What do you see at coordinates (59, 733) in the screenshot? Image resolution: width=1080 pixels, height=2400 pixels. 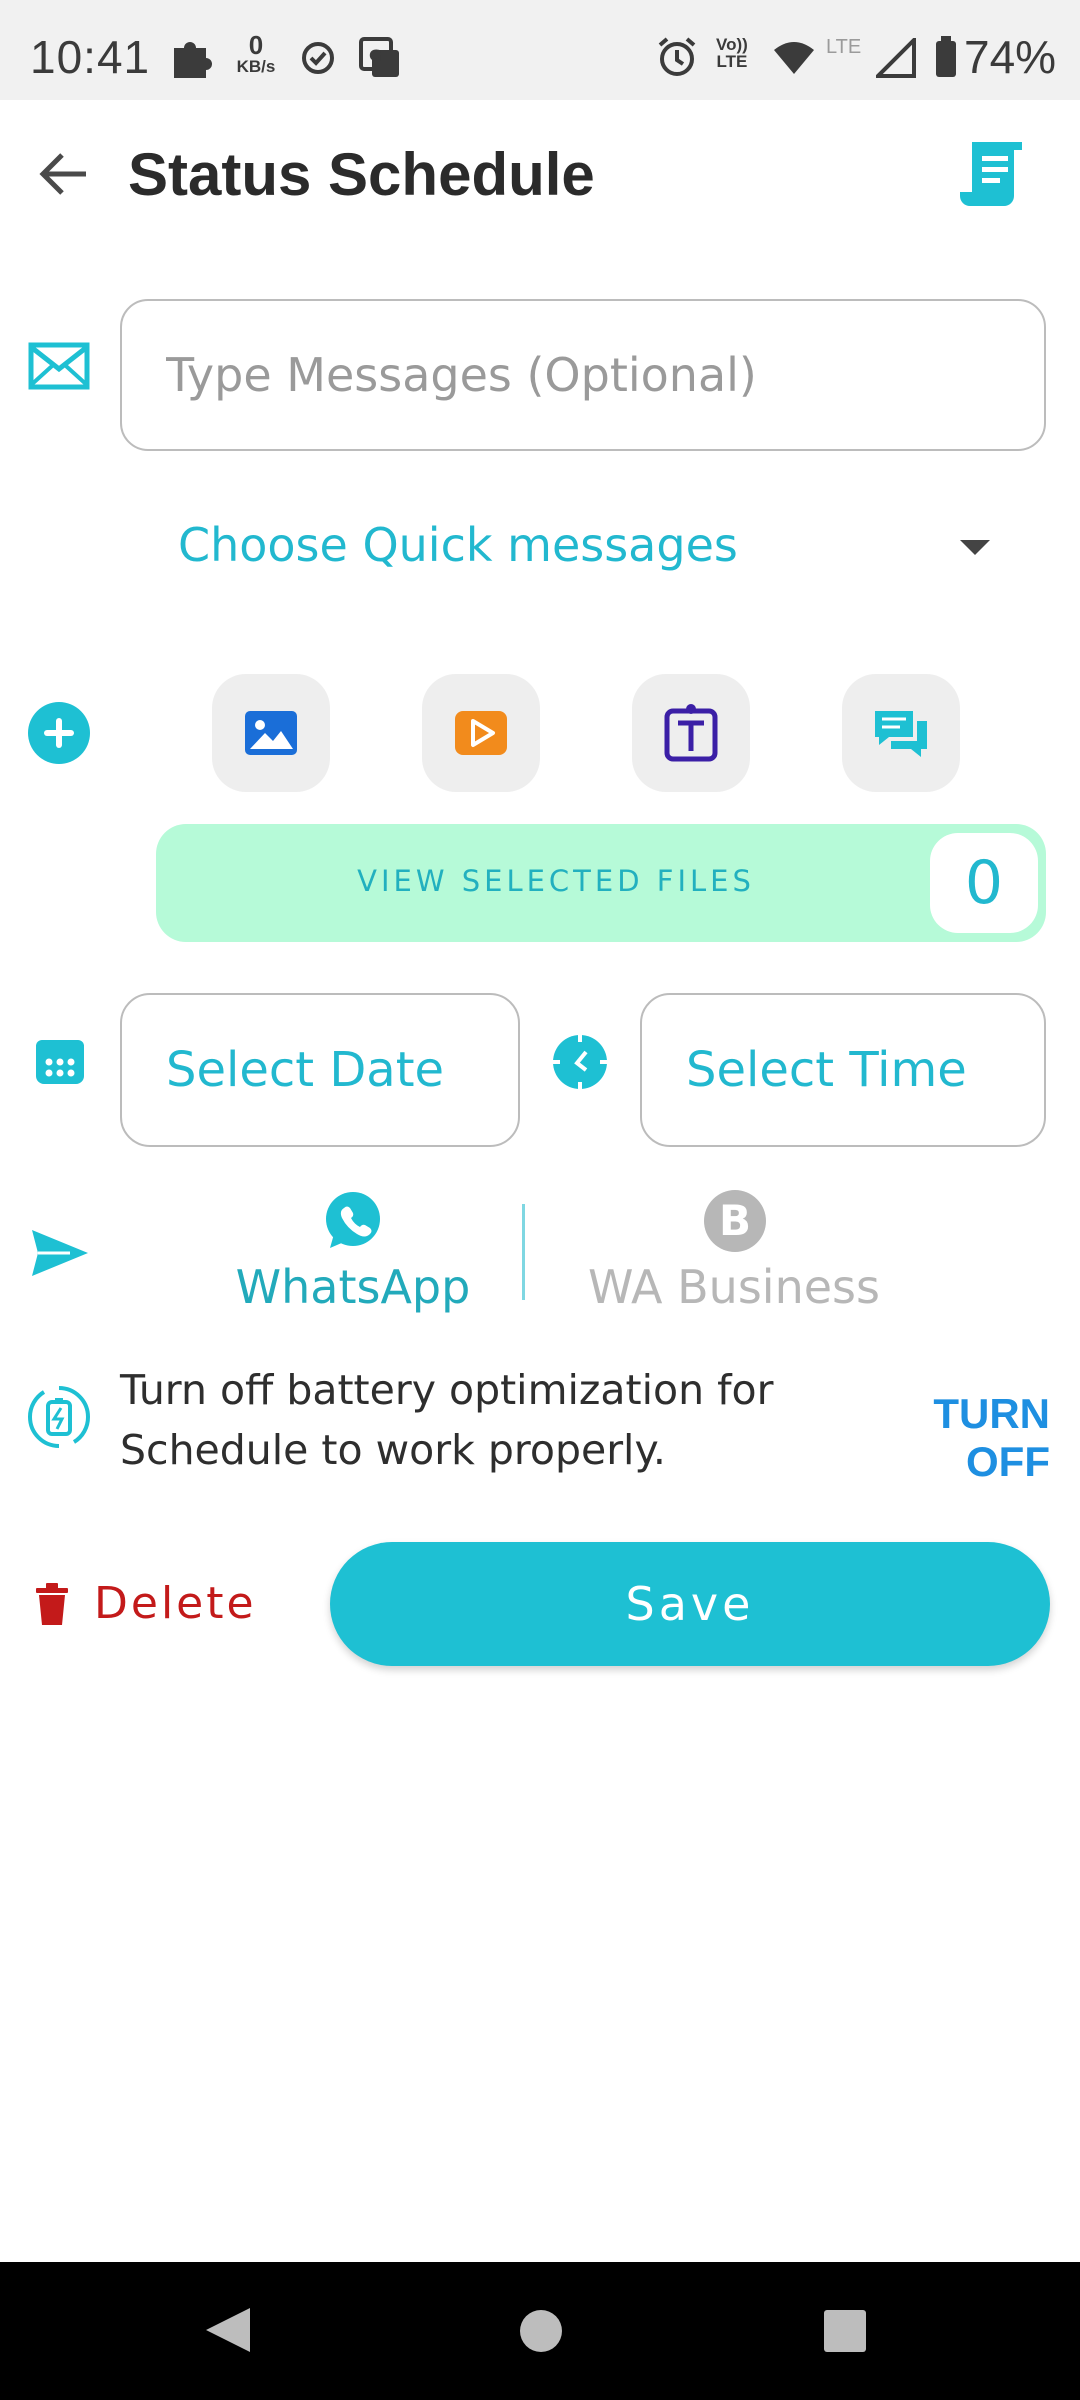 I see `plus-circle-icon` at bounding box center [59, 733].